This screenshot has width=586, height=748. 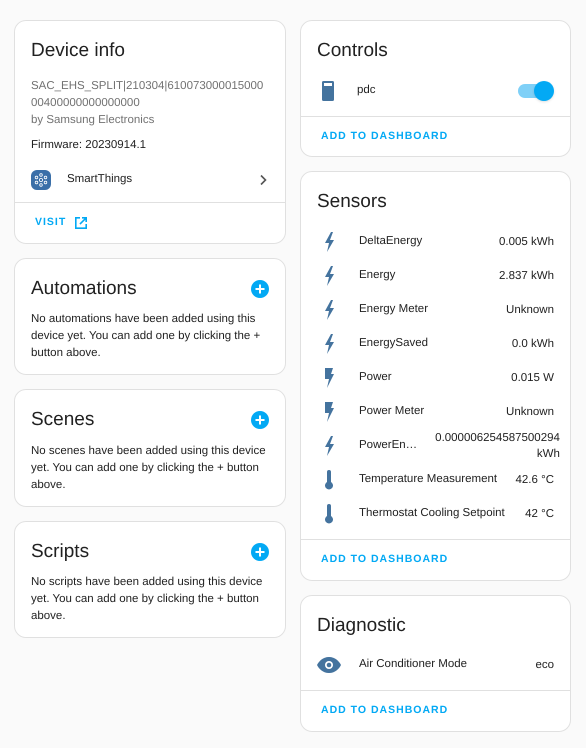 I want to click on entity-name: pdc, so click(x=428, y=91).